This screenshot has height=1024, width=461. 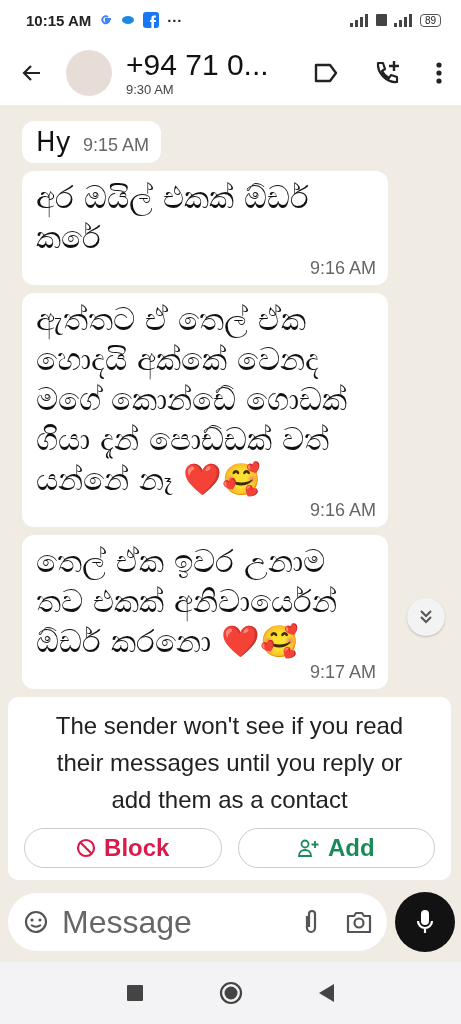 I want to click on more-options-icon, so click(x=439, y=72).